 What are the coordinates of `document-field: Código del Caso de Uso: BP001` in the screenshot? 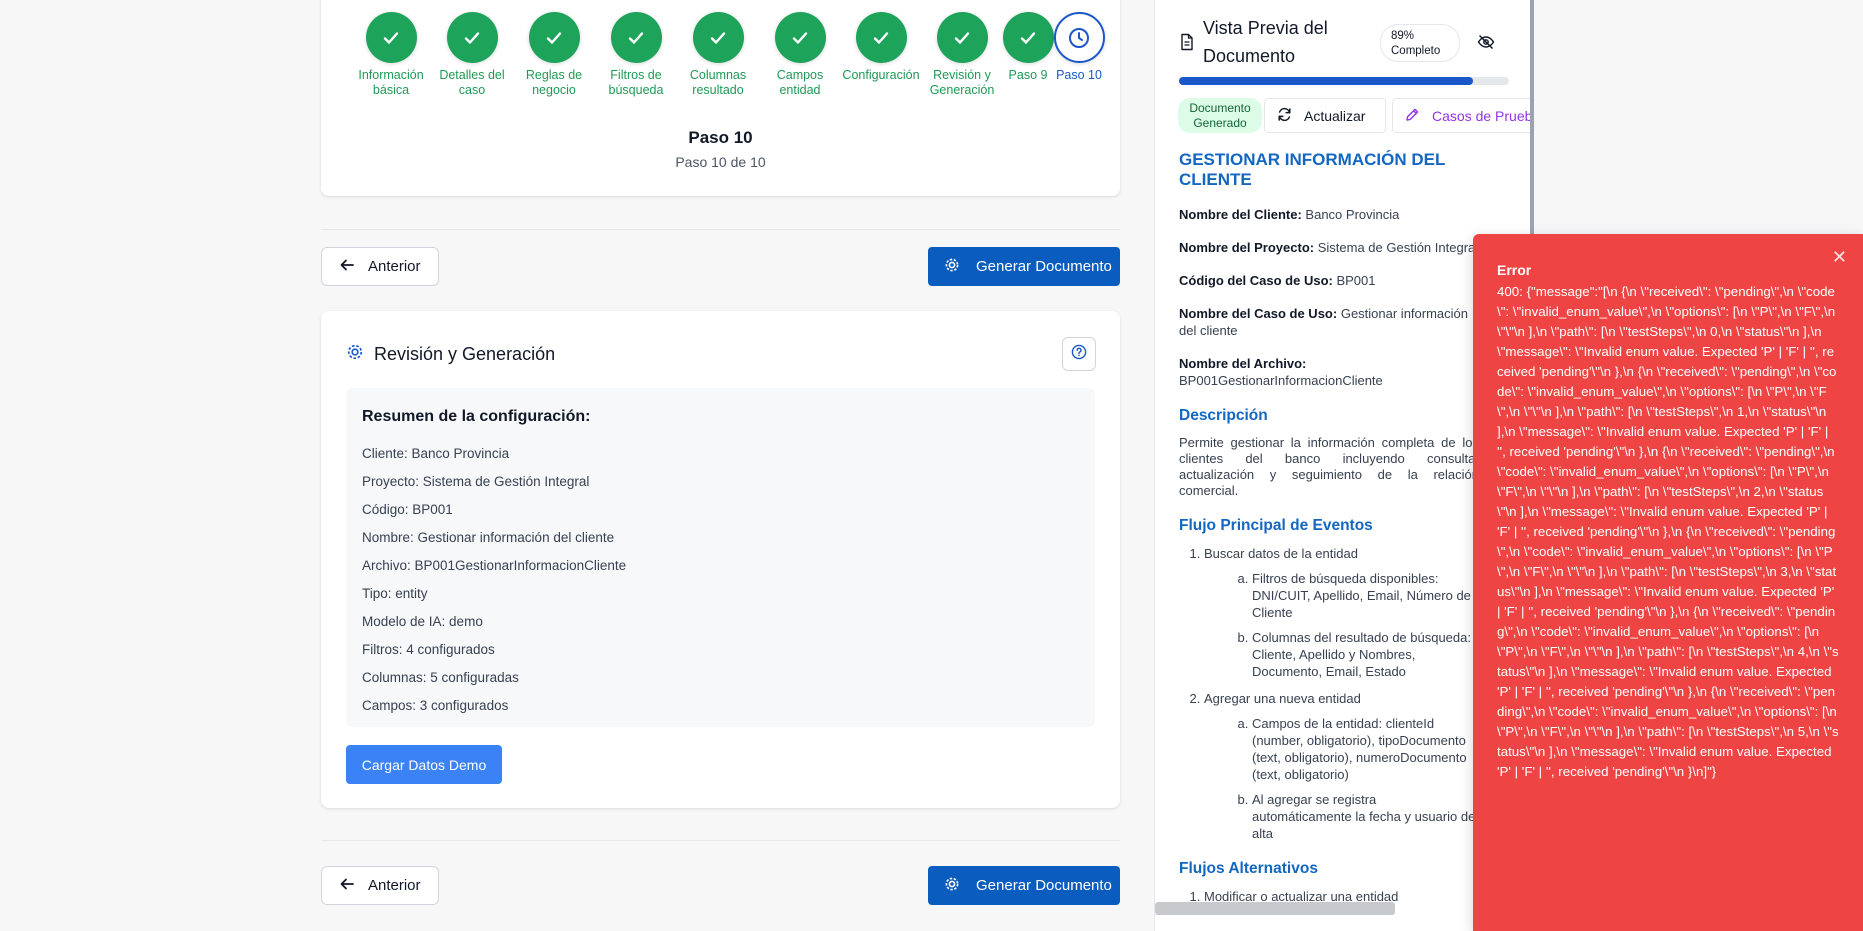 It's located at (1329, 280).